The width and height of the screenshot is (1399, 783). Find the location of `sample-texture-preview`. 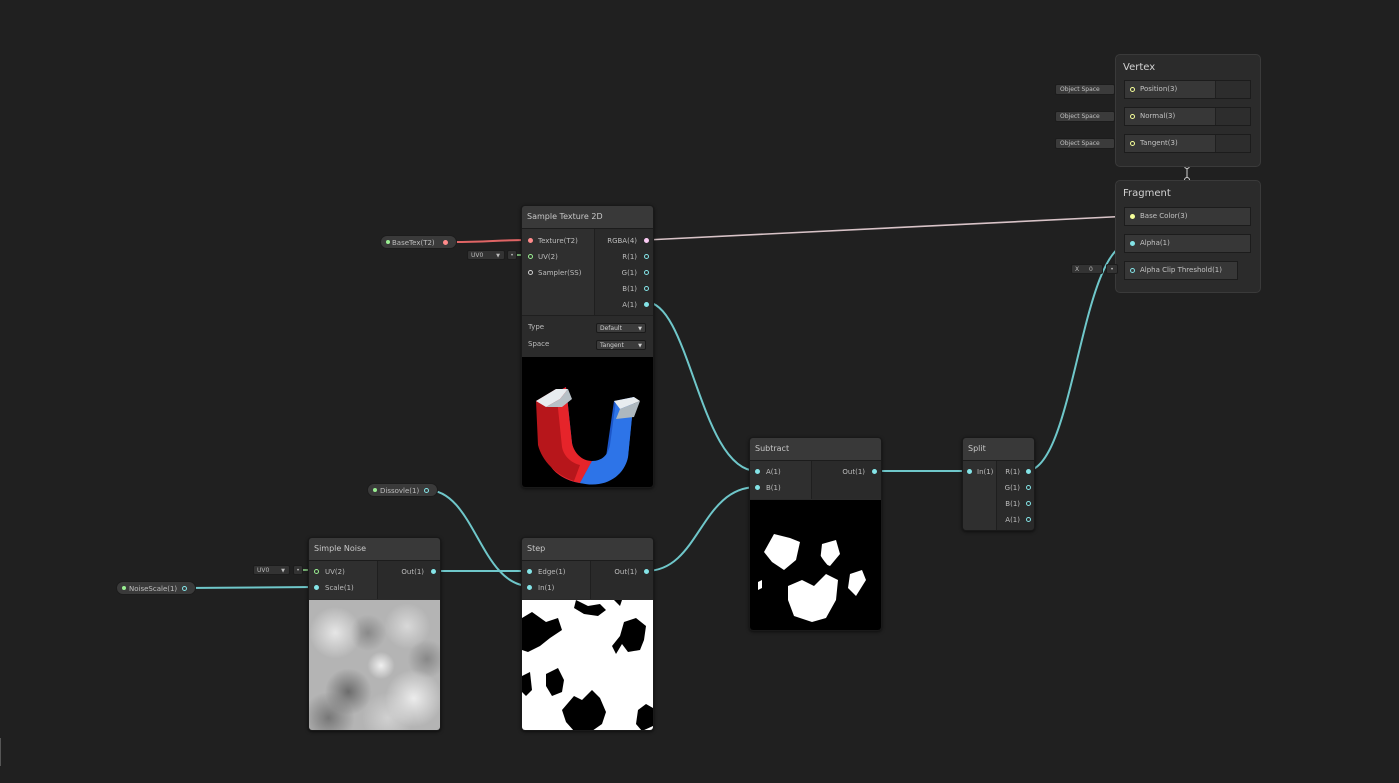

sample-texture-preview is located at coordinates (587, 422).